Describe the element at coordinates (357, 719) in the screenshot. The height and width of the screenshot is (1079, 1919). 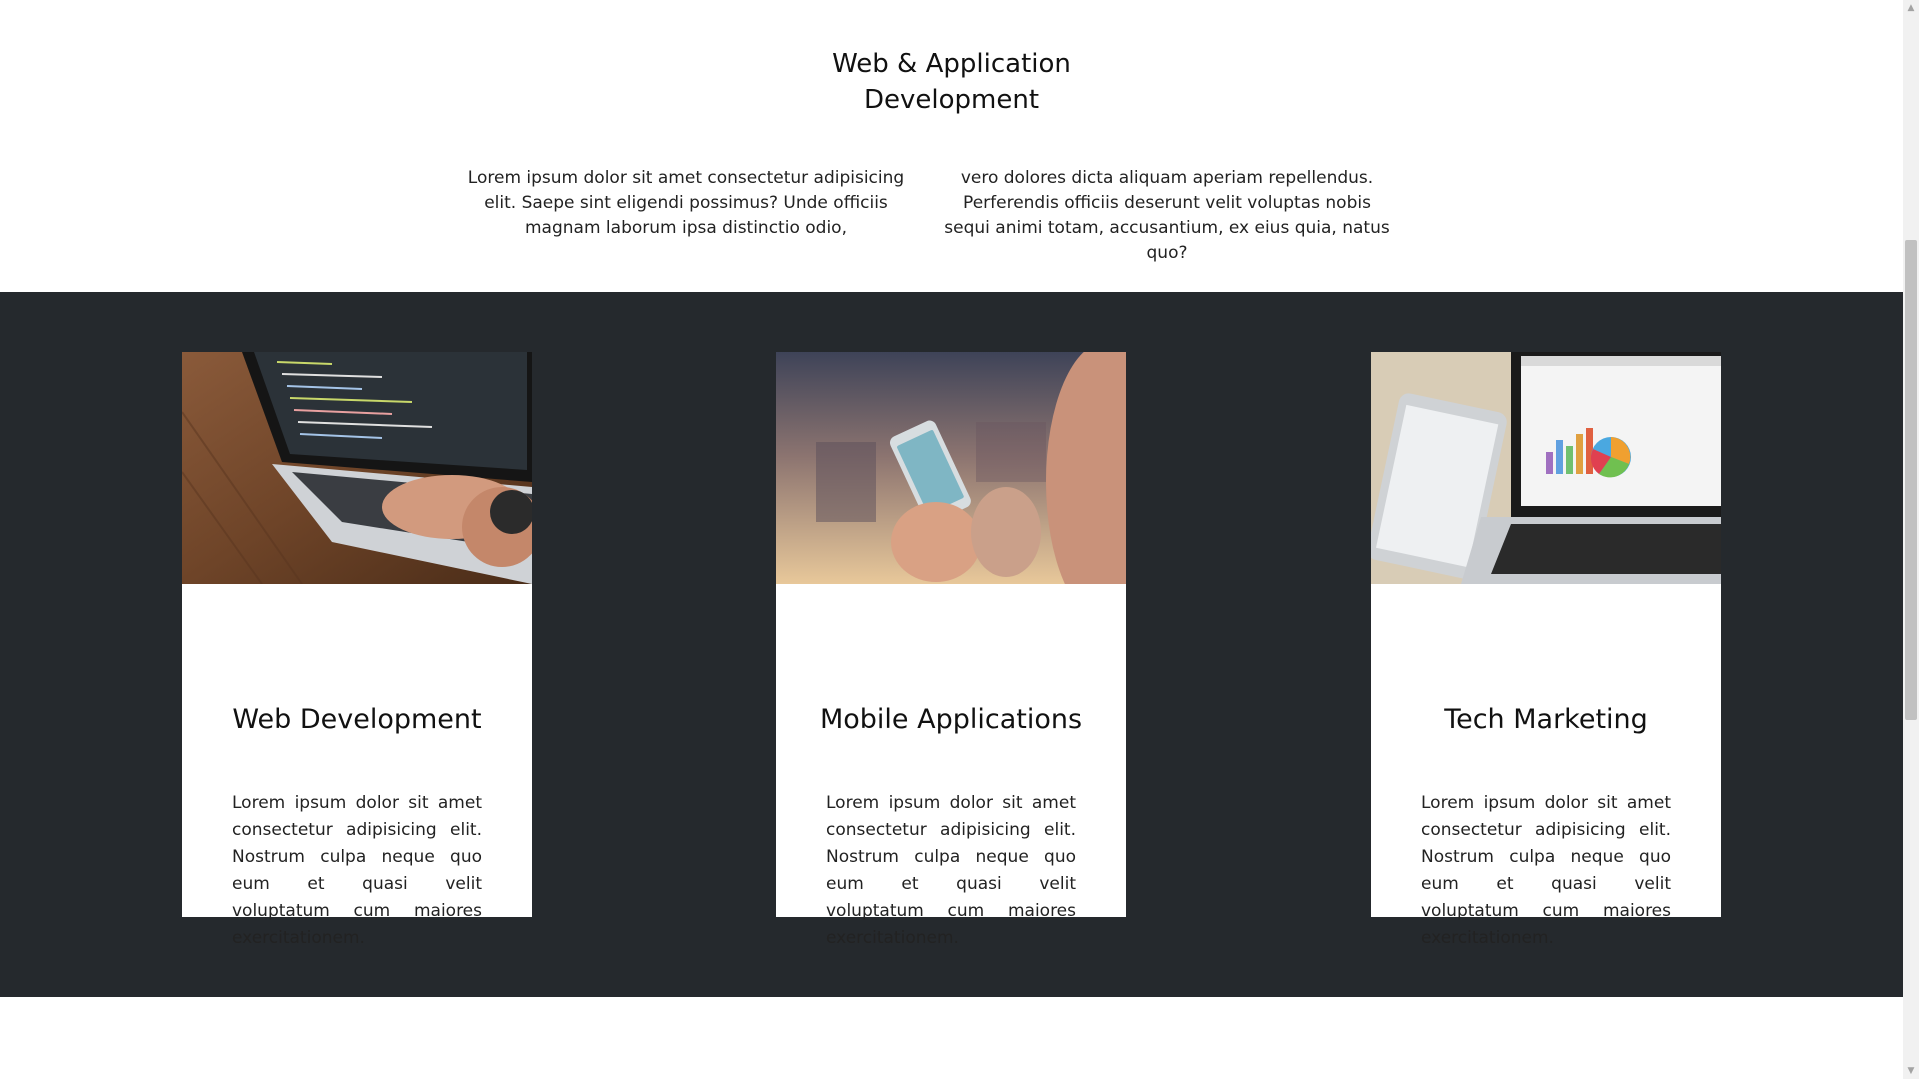
I see `card-title: Web Development` at that location.